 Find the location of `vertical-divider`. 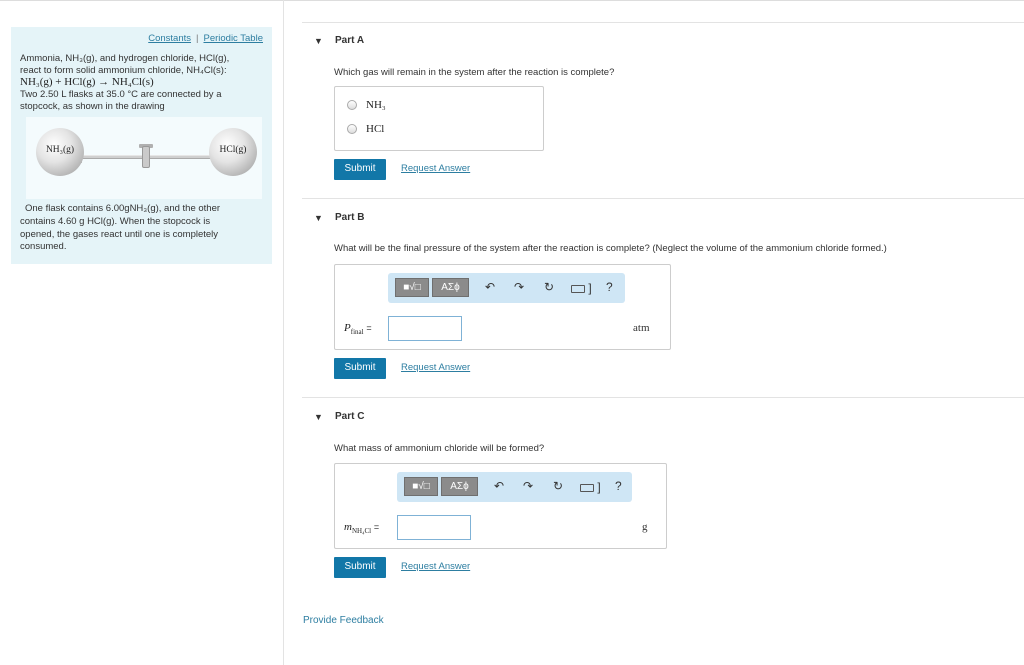

vertical-divider is located at coordinates (283, 332).